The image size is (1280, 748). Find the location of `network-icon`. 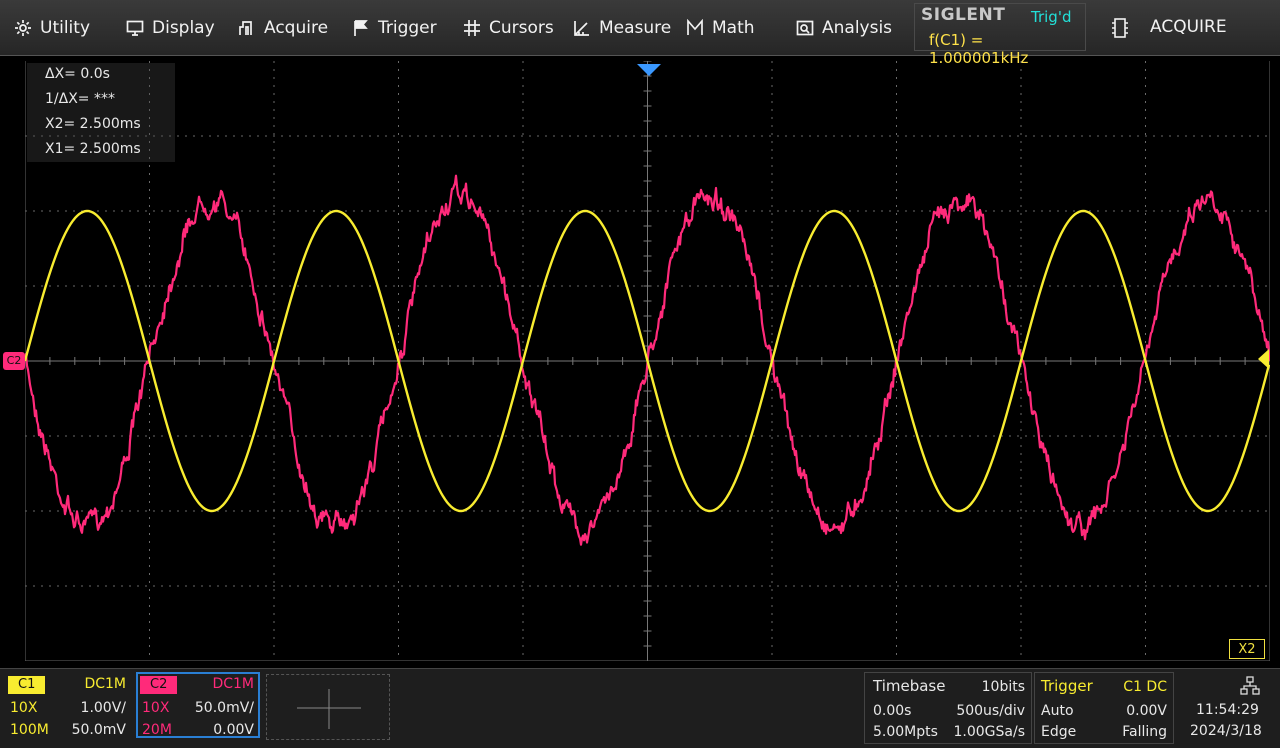

network-icon is located at coordinates (1250, 685).